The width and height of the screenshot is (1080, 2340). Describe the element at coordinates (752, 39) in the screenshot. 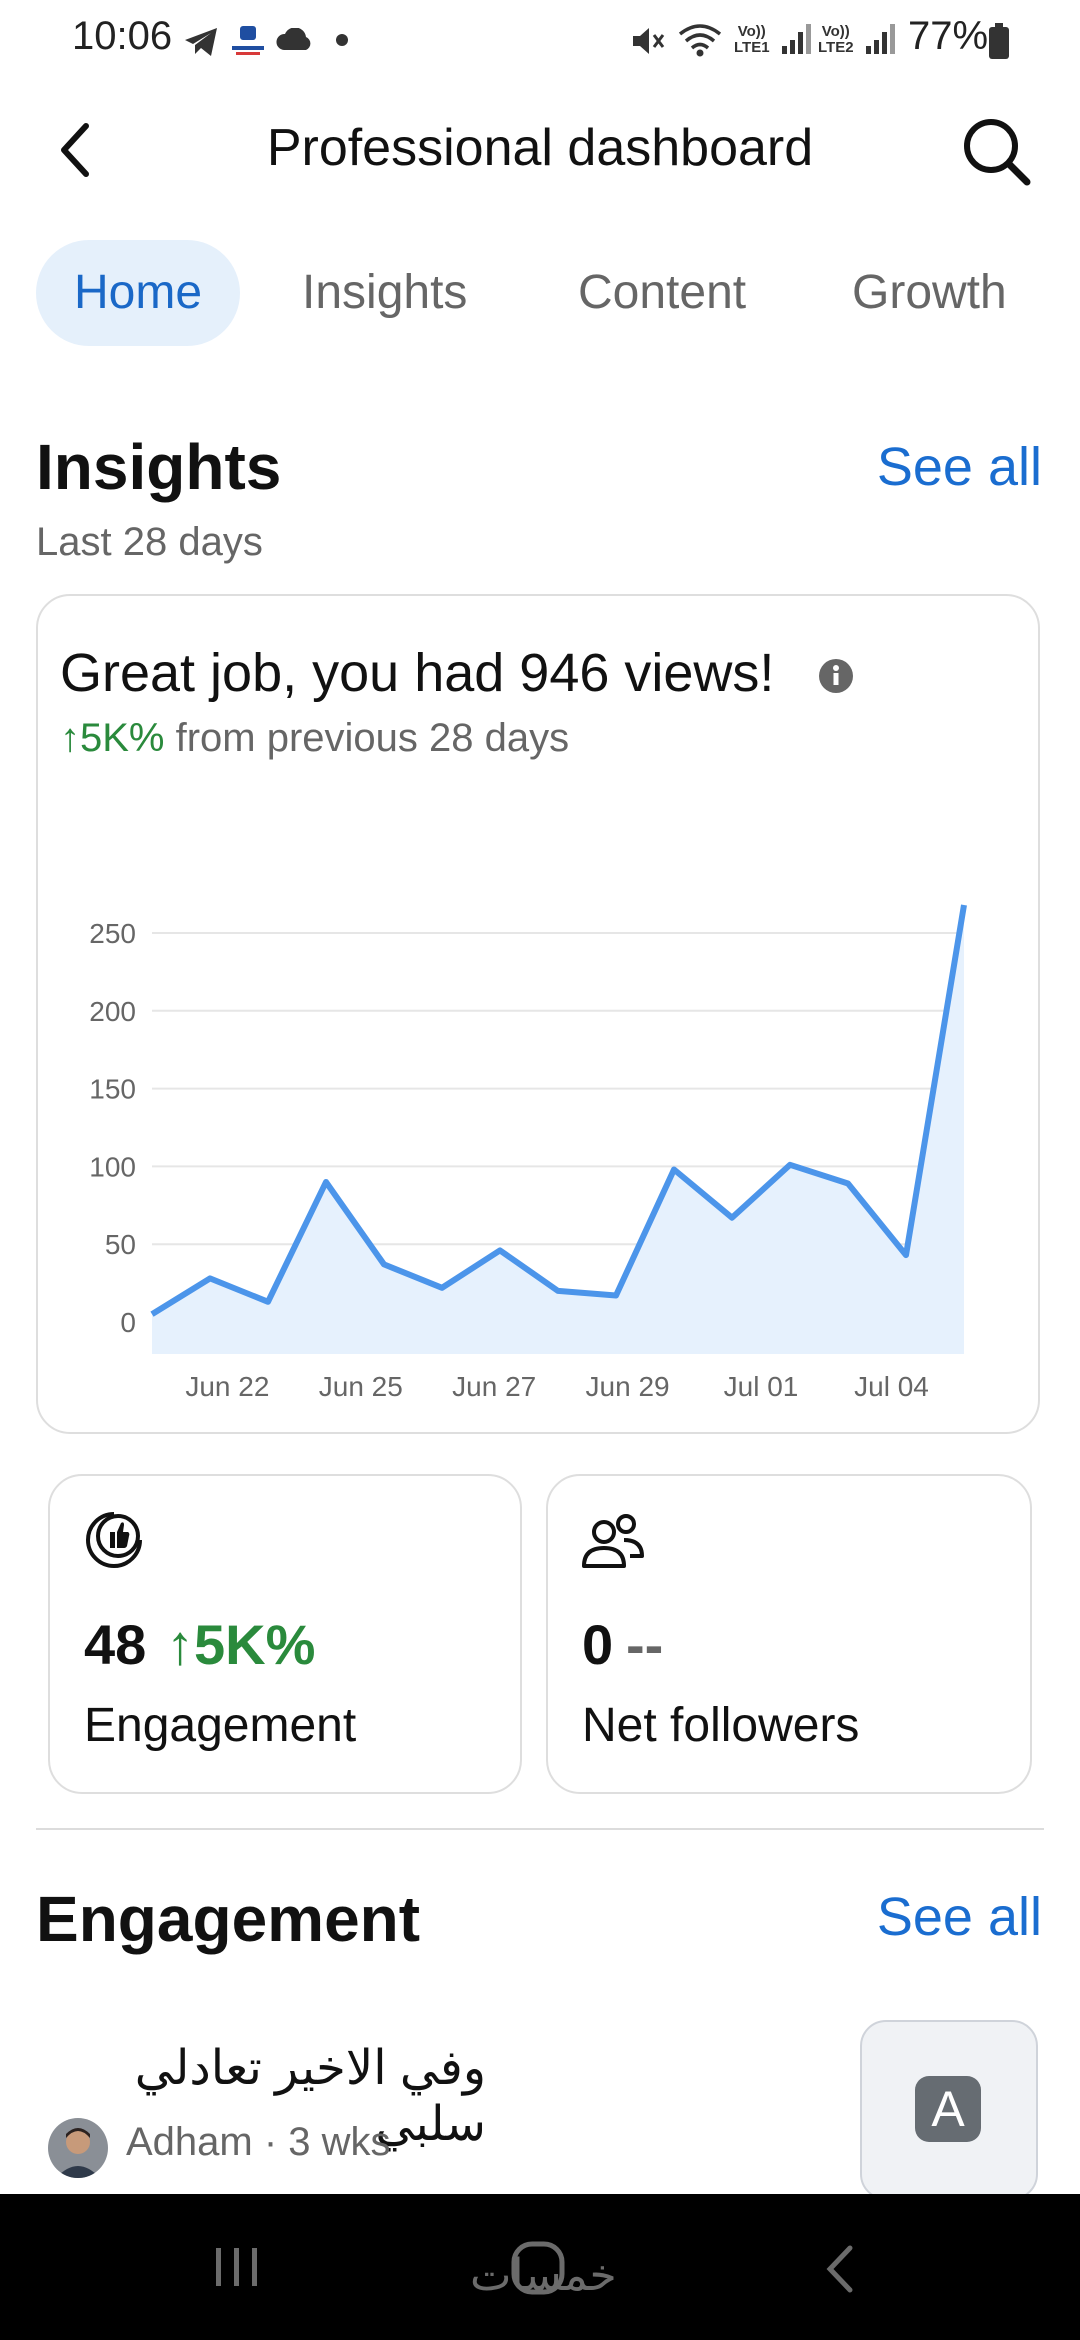

I see `lte1-indicator: Vo)) LTE1` at that location.